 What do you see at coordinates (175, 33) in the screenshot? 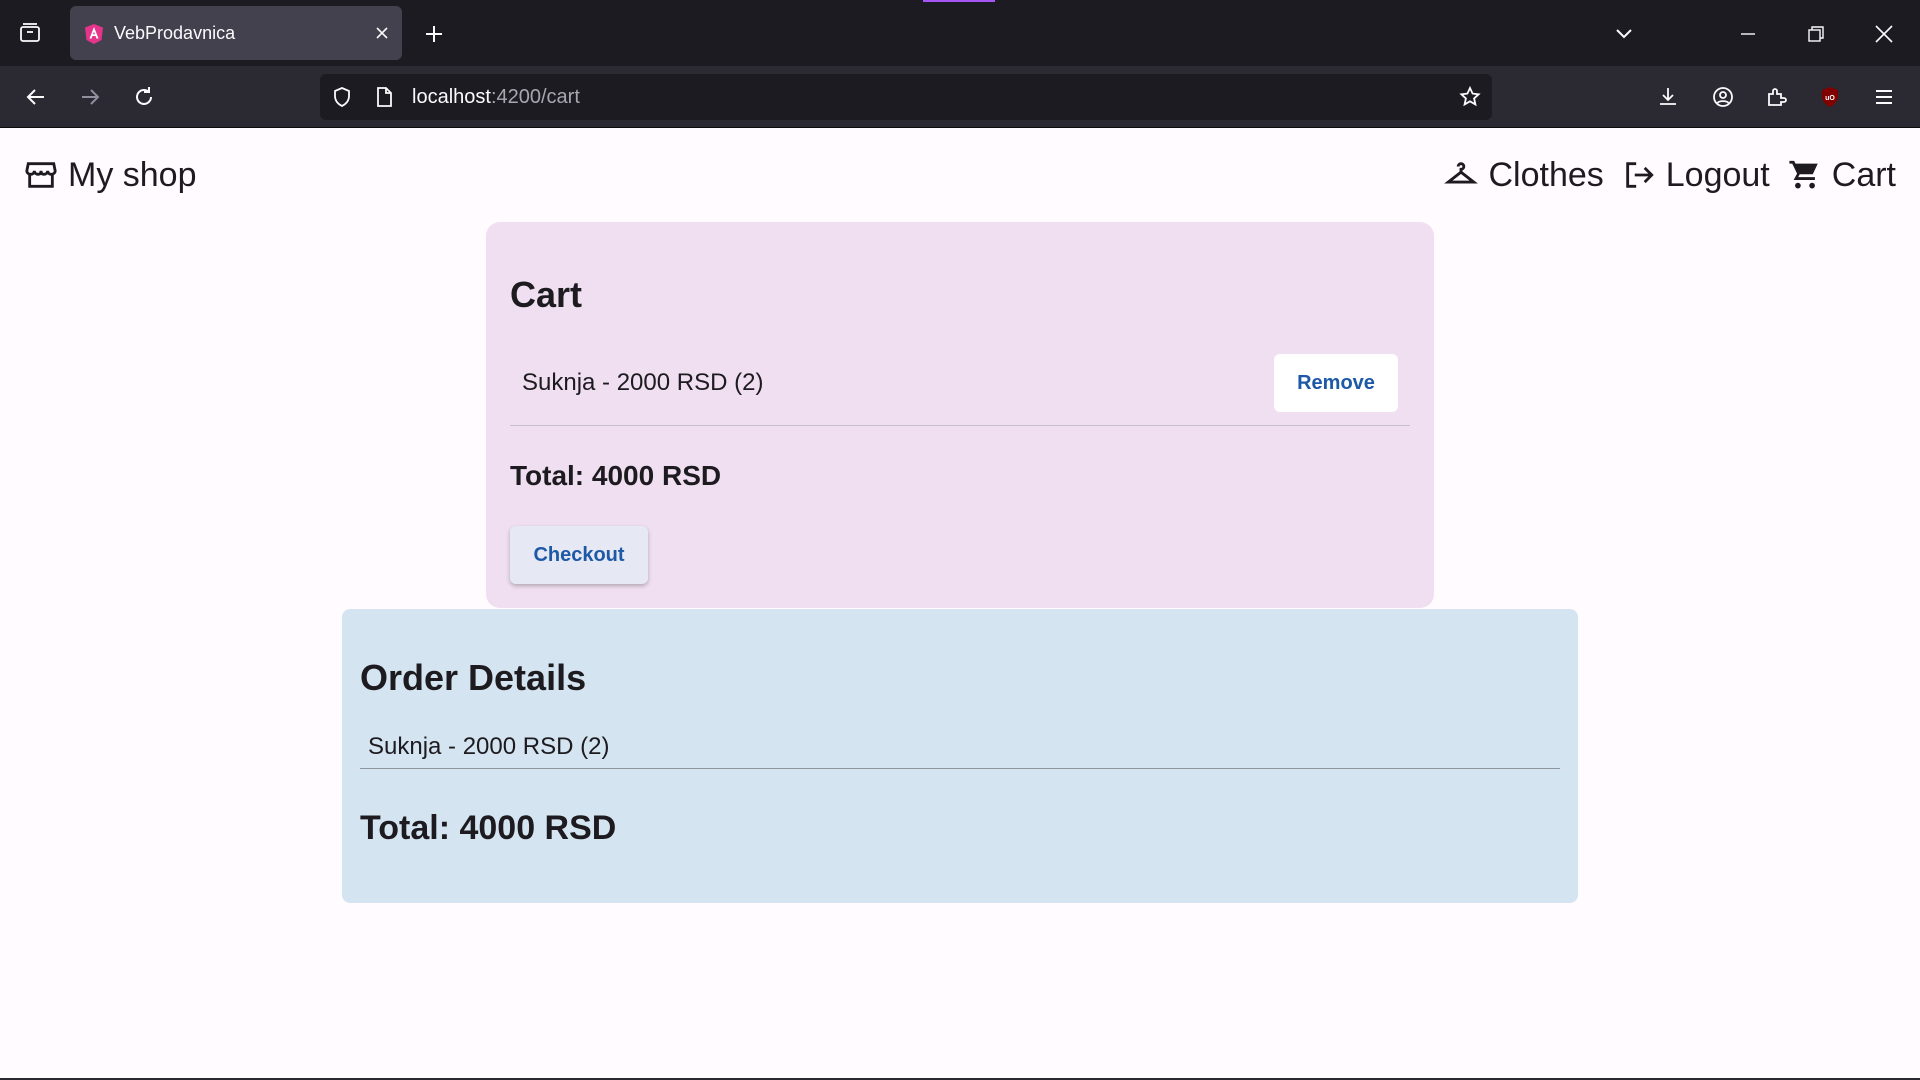
I see `browser-tab-title: VebProdavnica` at bounding box center [175, 33].